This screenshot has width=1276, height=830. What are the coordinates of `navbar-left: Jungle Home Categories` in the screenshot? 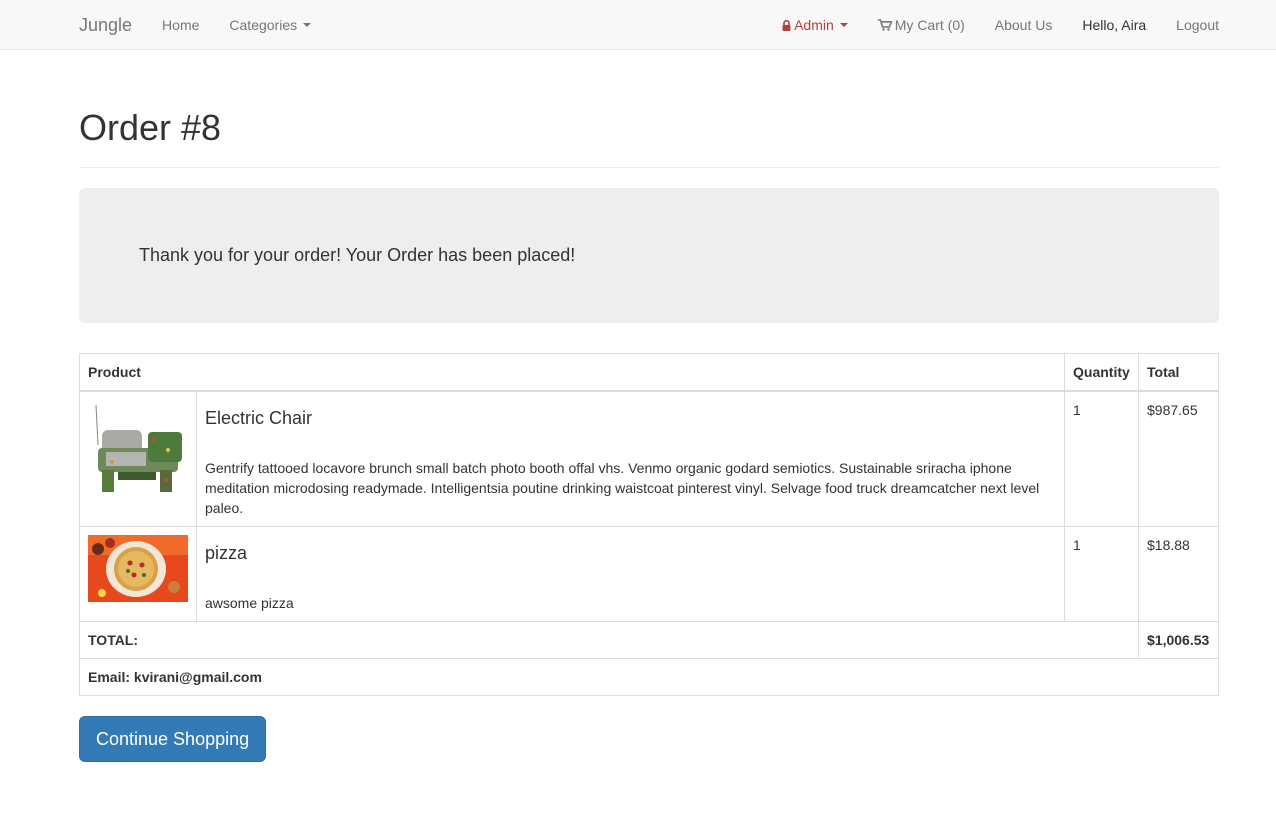 It's located at (210, 25).